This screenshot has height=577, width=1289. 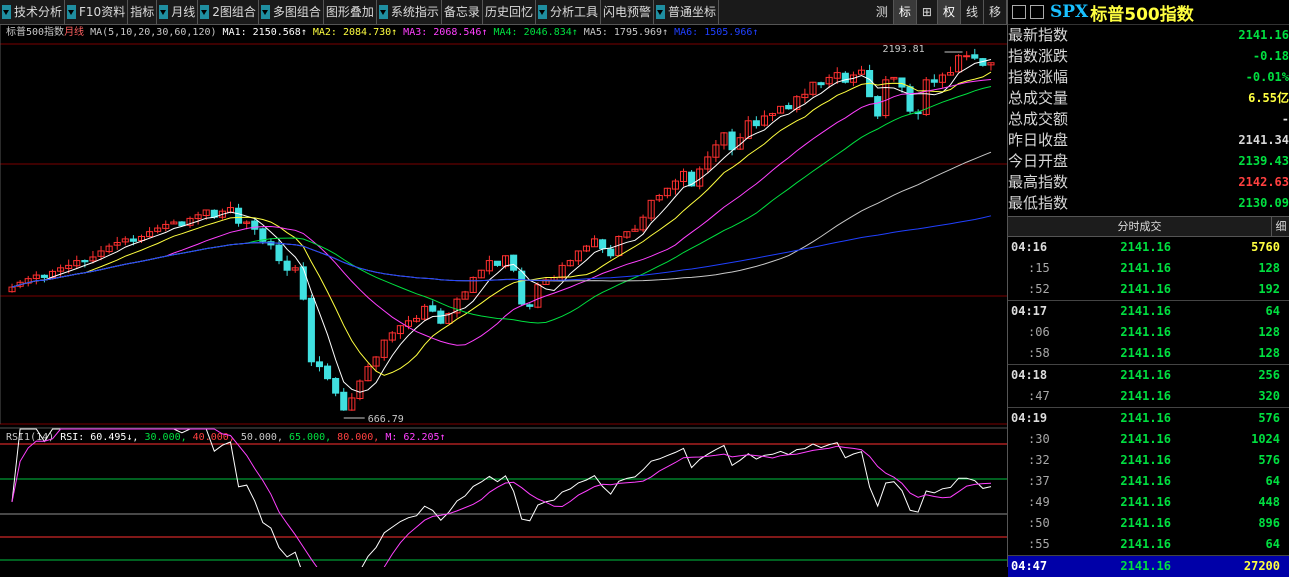 What do you see at coordinates (882, 12) in the screenshot?
I see `toolbar-right-button-0: 测` at bounding box center [882, 12].